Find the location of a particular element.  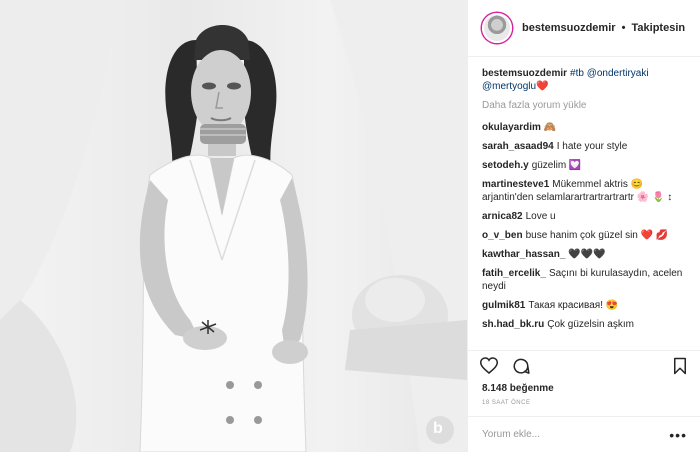

comment-text: 🙈 is located at coordinates (550, 127).